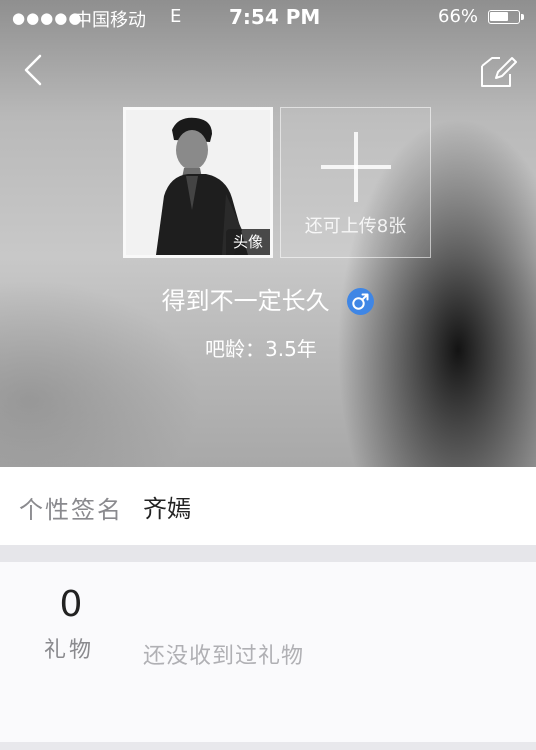 The width and height of the screenshot is (536, 750). I want to click on plus-icon, so click(356, 167).